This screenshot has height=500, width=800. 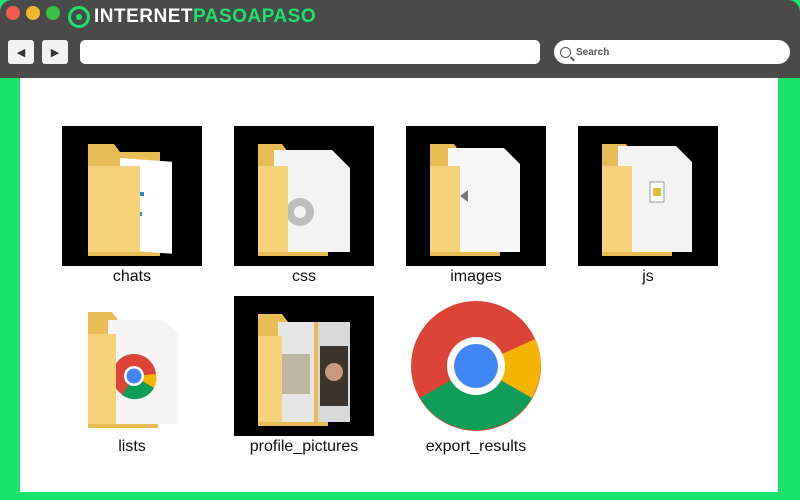 I want to click on search-input: Search, so click(x=672, y=52).